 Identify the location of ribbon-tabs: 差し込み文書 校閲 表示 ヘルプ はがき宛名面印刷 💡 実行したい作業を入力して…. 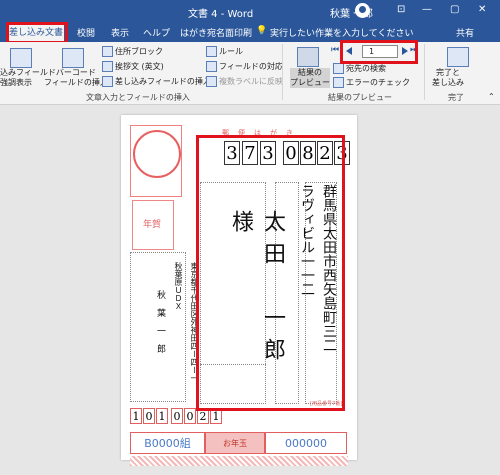
(250, 32).